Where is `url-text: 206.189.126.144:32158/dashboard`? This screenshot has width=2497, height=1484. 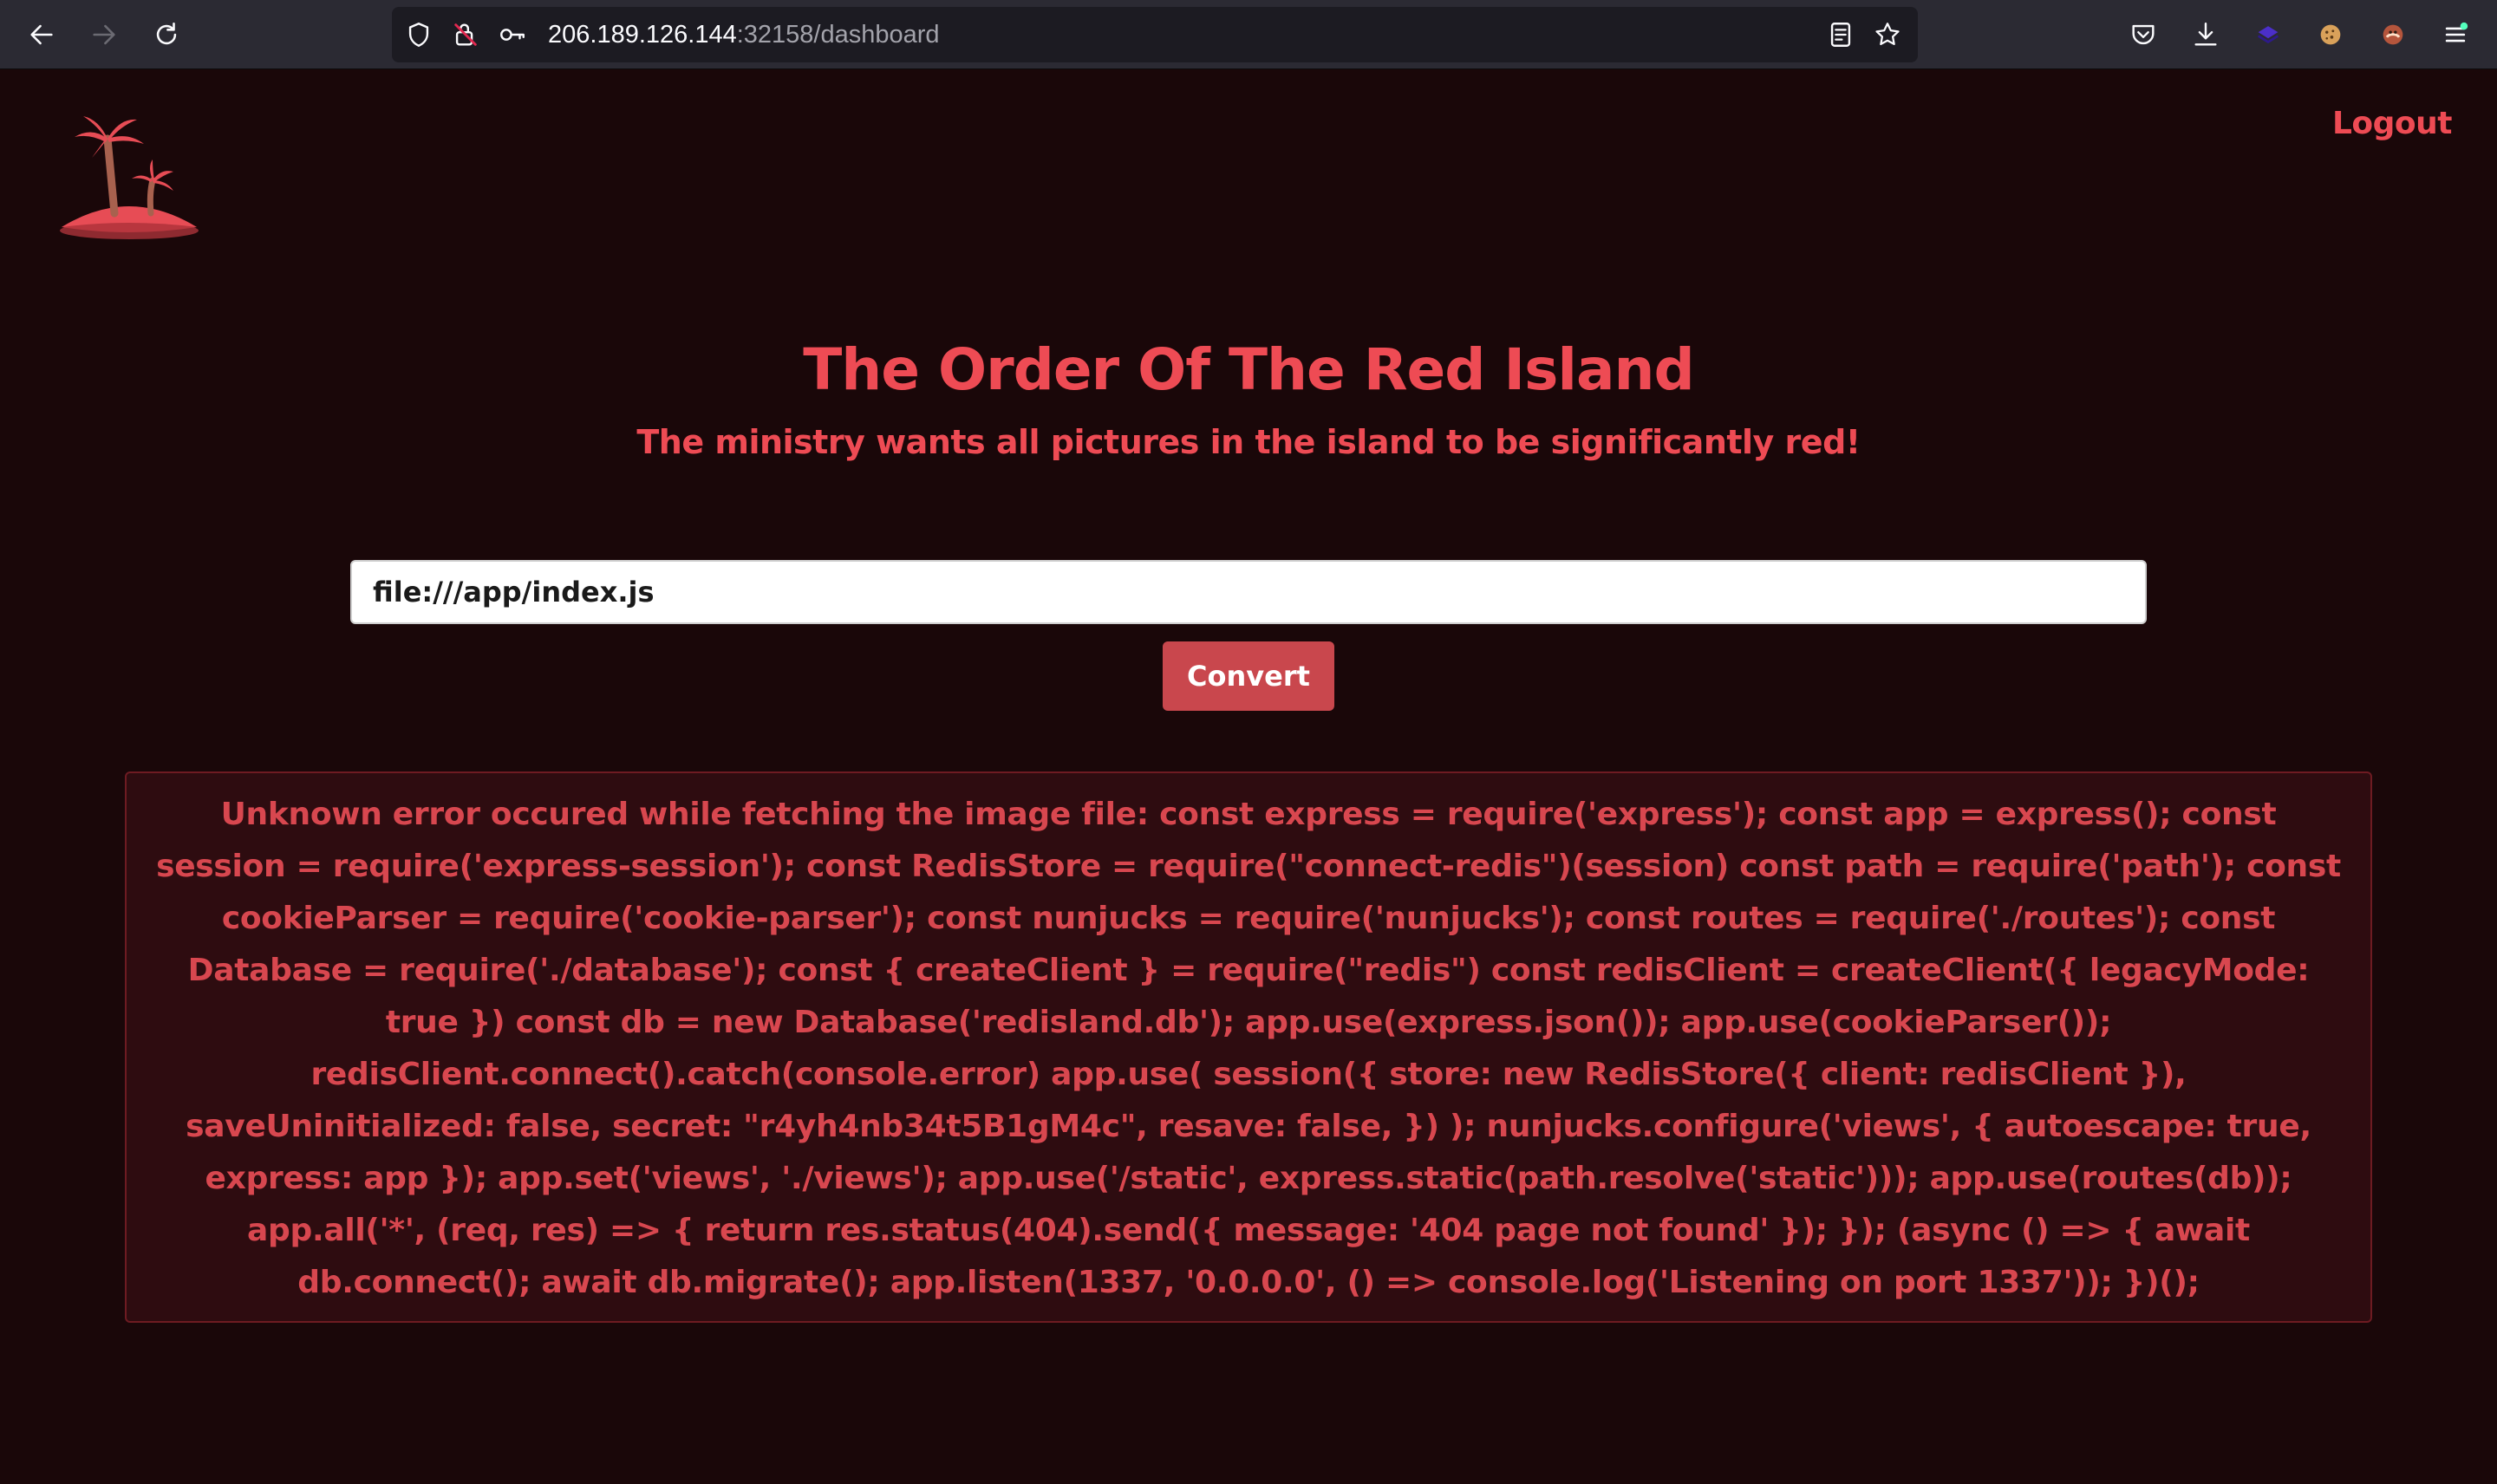
url-text: 206.189.126.144:32158/dashboard is located at coordinates (744, 34).